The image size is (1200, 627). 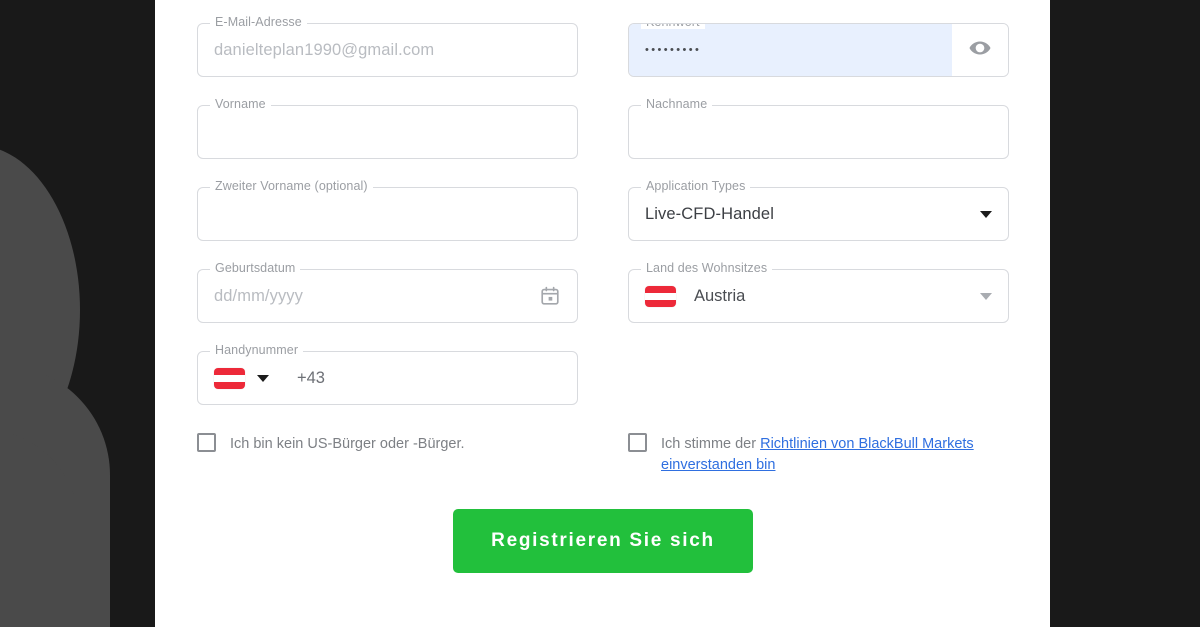 What do you see at coordinates (637, 442) in the screenshot?
I see `terms-checkbox` at bounding box center [637, 442].